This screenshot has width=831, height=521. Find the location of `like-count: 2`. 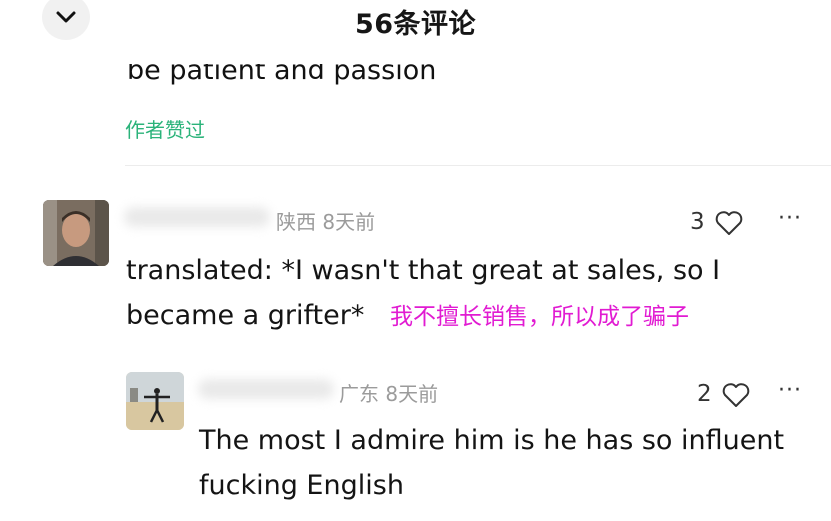

like-count: 2 is located at coordinates (704, 394).